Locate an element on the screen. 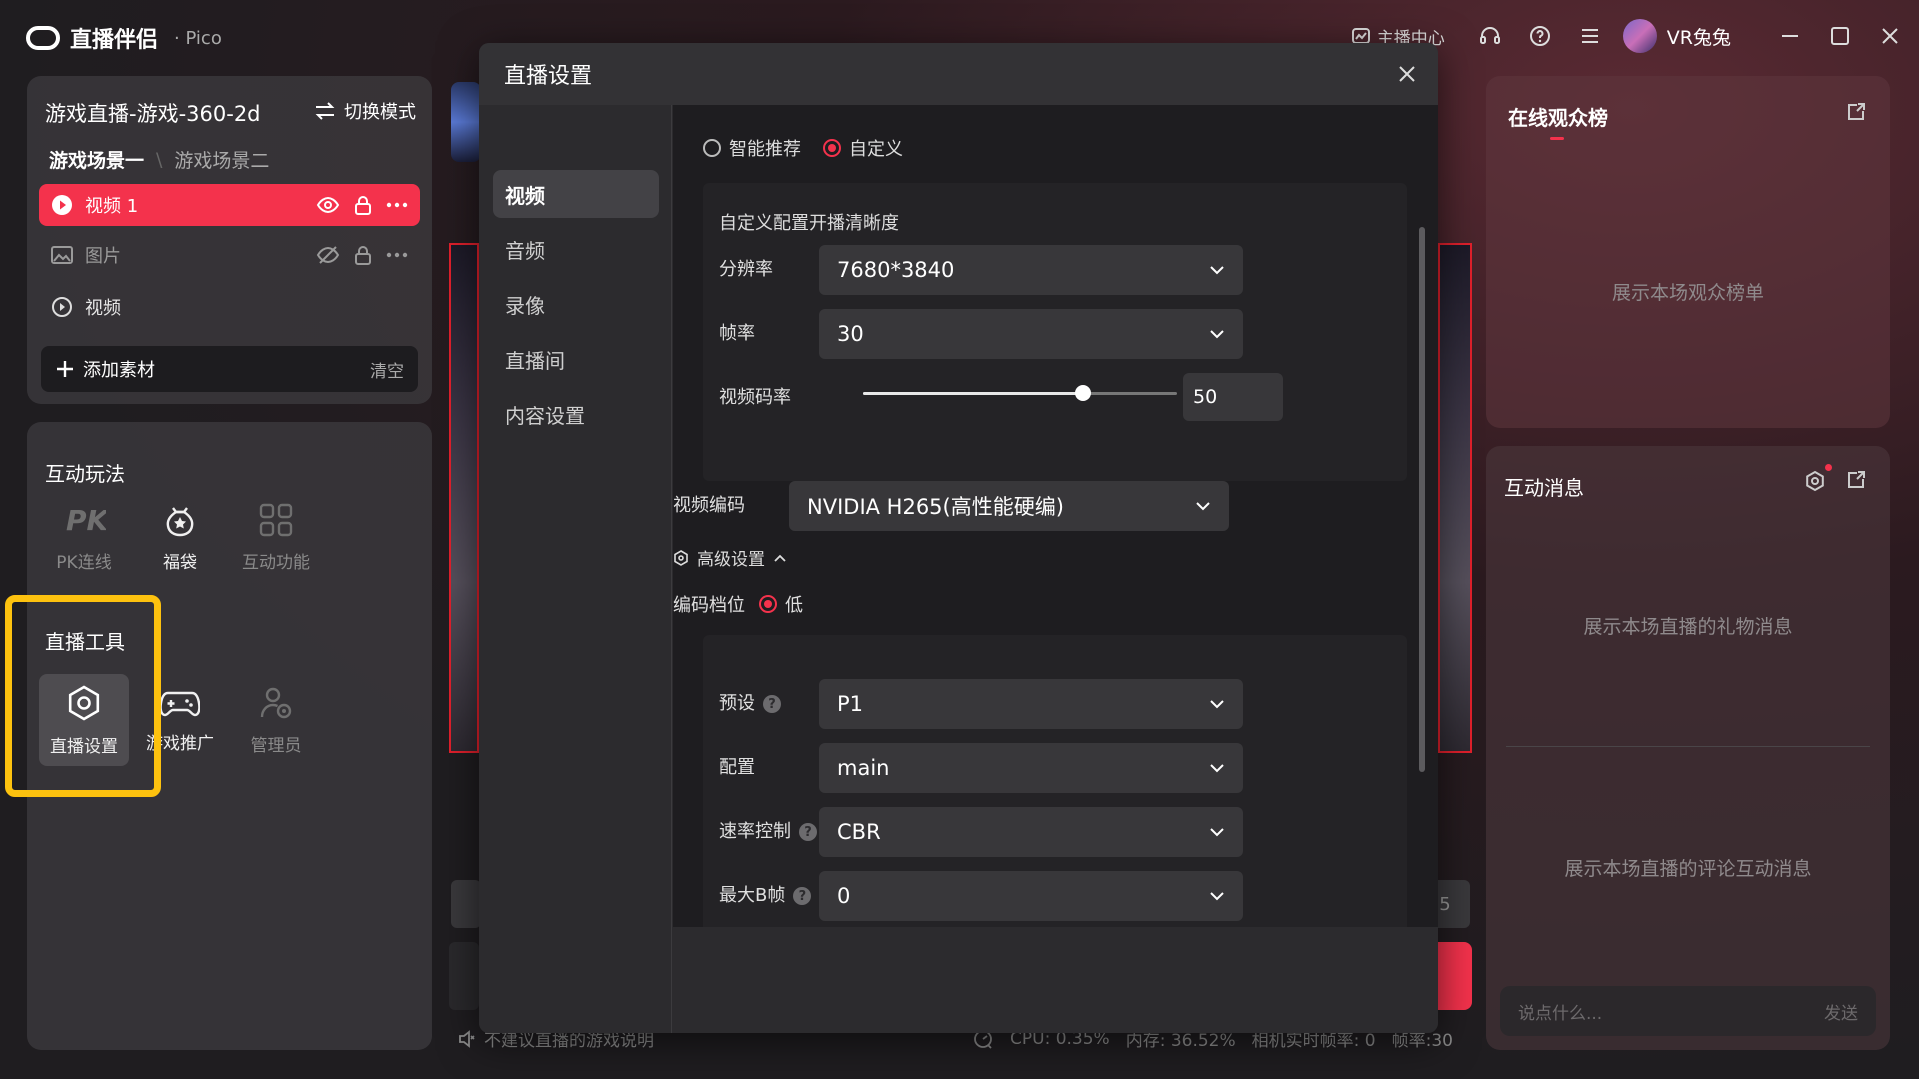 This screenshot has width=1919, height=1079. codec-select: NVIDIA H265(高性能硬编) is located at coordinates (1009, 506).